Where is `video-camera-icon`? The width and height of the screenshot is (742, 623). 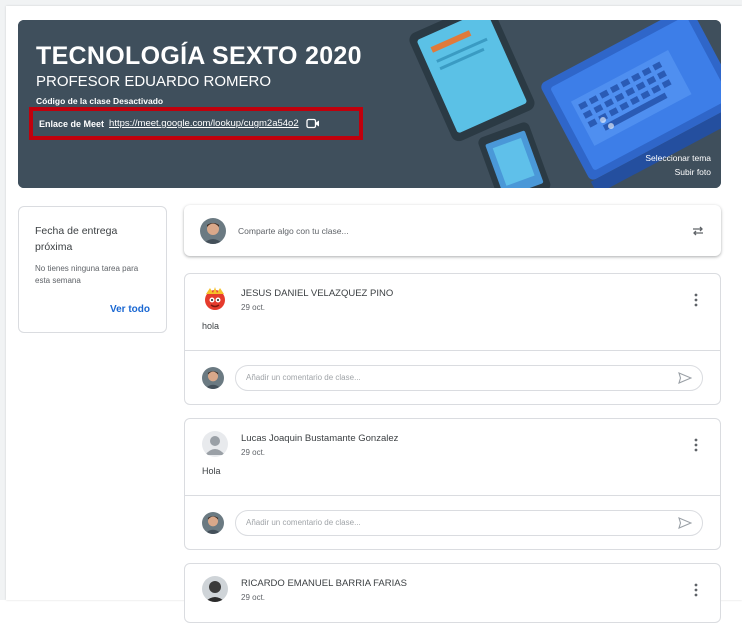
video-camera-icon is located at coordinates (312, 123).